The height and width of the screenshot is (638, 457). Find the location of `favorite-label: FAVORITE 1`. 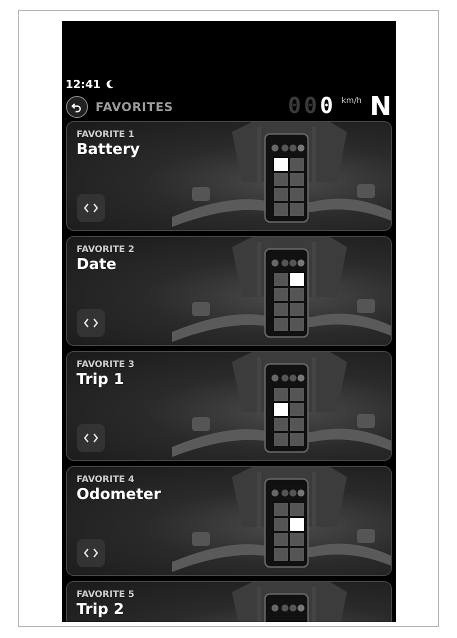

favorite-label: FAVORITE 1 is located at coordinates (106, 135).